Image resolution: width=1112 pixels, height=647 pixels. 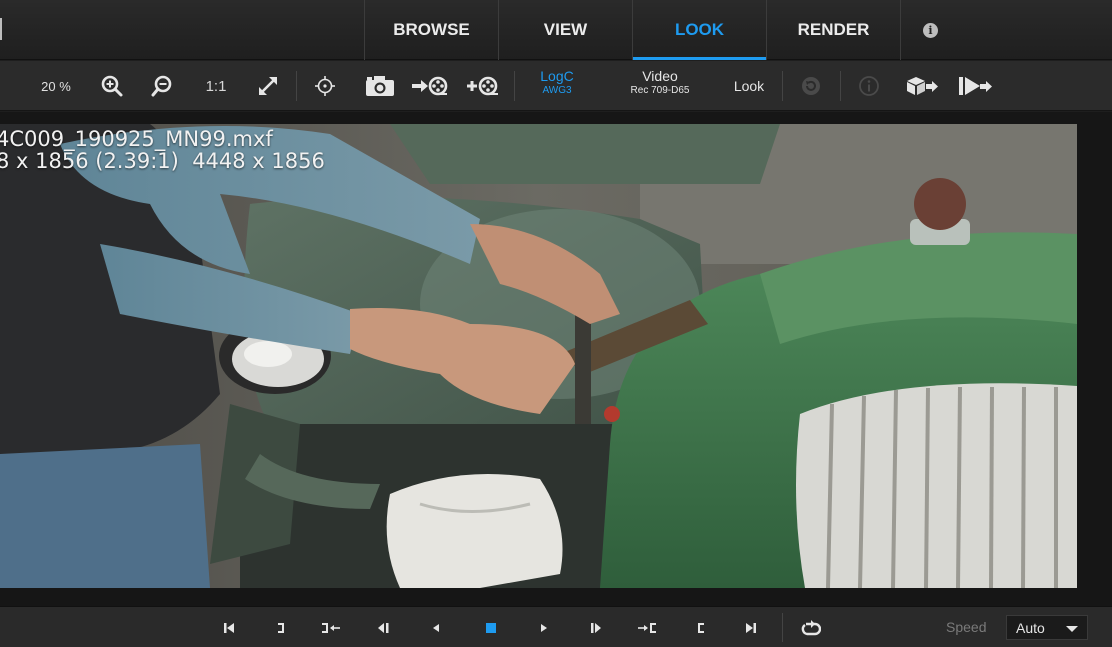 I want to click on input-colorspace-main: LogC, so click(x=557, y=76).